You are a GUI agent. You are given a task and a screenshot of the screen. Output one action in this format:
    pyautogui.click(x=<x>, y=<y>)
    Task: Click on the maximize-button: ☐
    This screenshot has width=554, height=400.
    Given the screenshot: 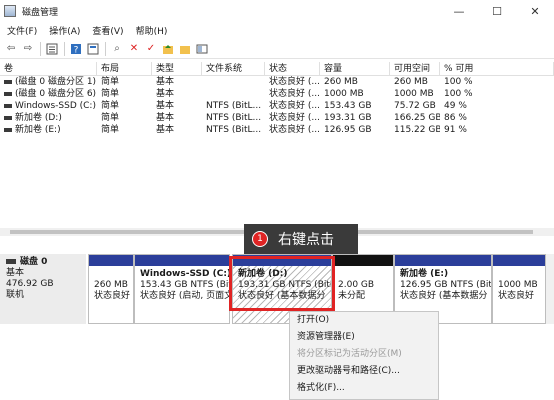 What is the action you would take?
    pyautogui.click(x=497, y=11)
    